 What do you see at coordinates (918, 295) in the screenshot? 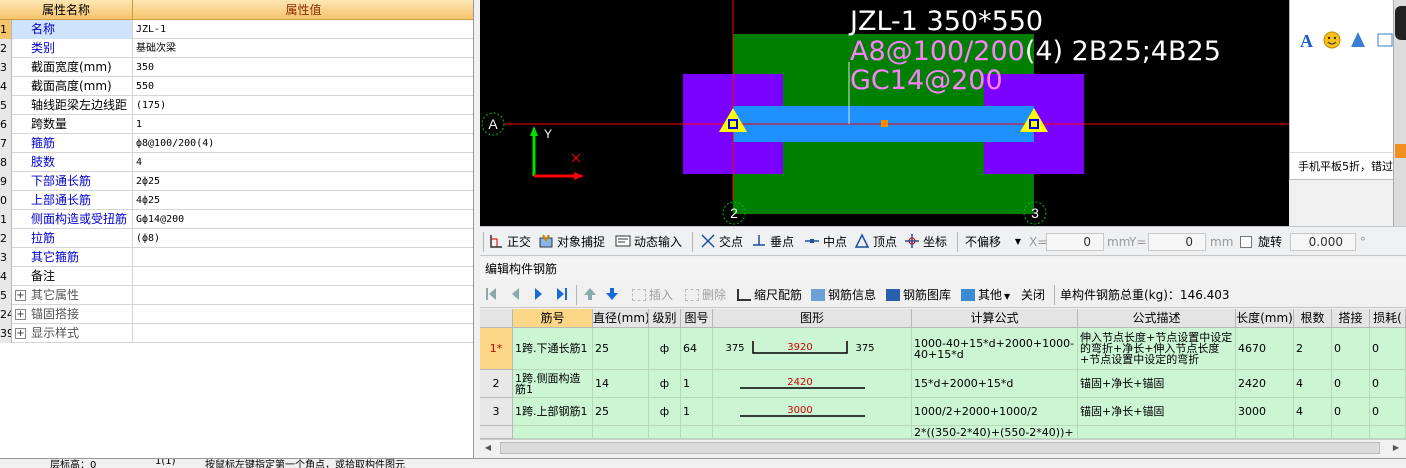
I see `rebar-library-button: 钢筋图库` at bounding box center [918, 295].